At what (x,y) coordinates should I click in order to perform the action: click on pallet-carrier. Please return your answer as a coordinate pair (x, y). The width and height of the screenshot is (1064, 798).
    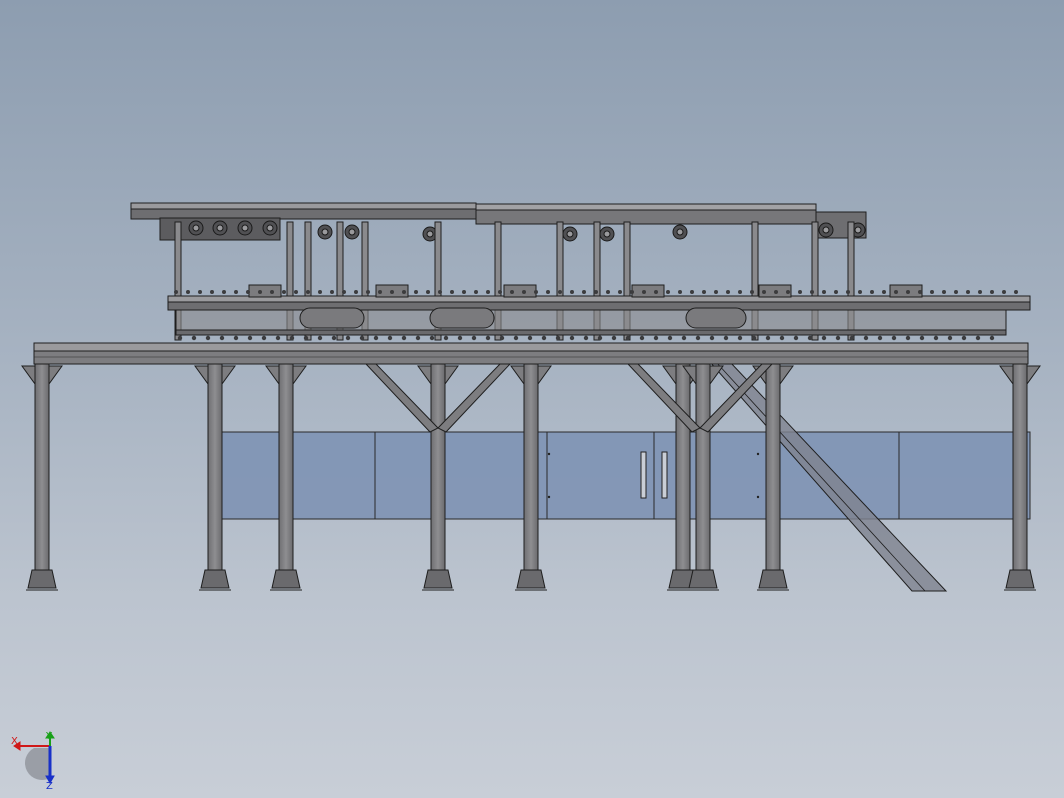
    Looking at the image, I should click on (648, 291).